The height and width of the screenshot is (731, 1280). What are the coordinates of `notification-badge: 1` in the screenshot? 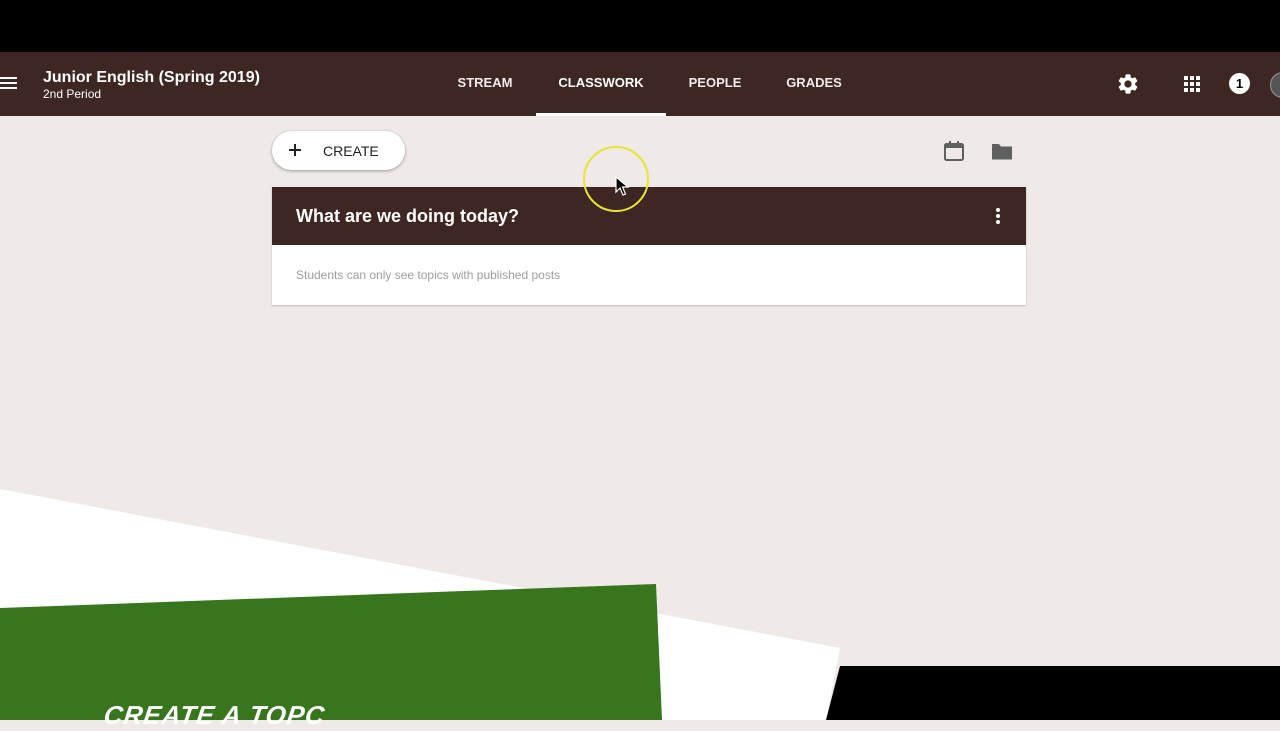 It's located at (1239, 83).